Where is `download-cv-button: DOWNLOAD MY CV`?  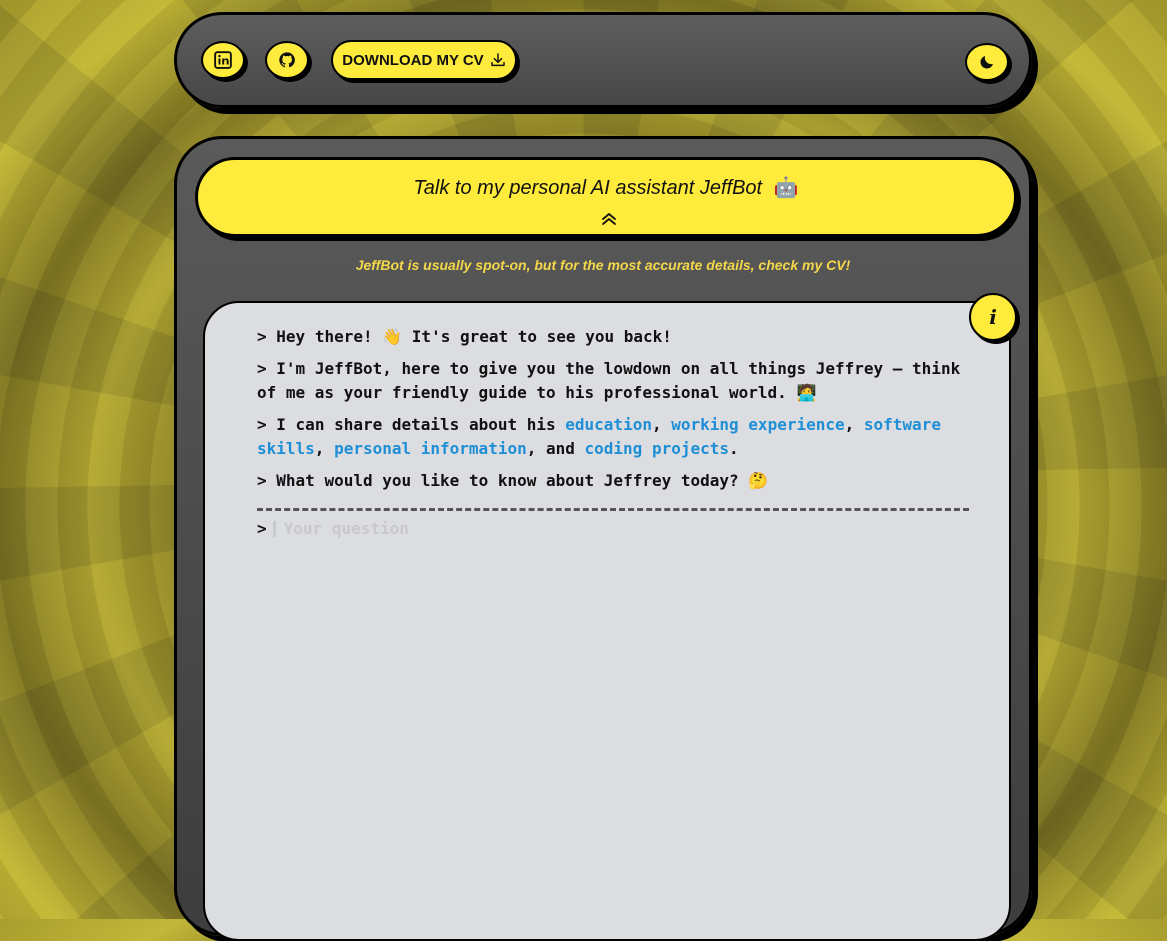 download-cv-button: DOWNLOAD MY CV is located at coordinates (424, 60).